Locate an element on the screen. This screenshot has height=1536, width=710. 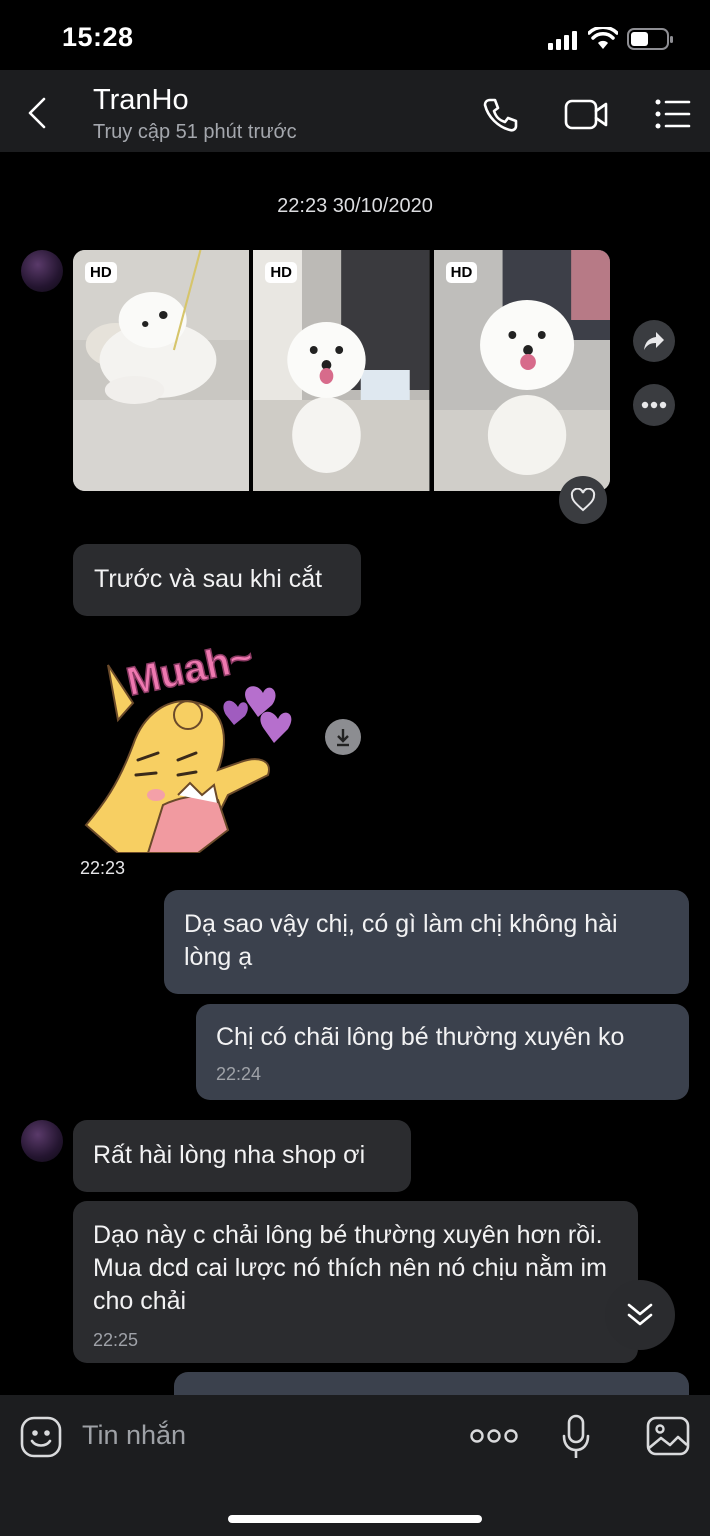
last-seen-status: Truy cập 51 phút trước is located at coordinates (195, 132).